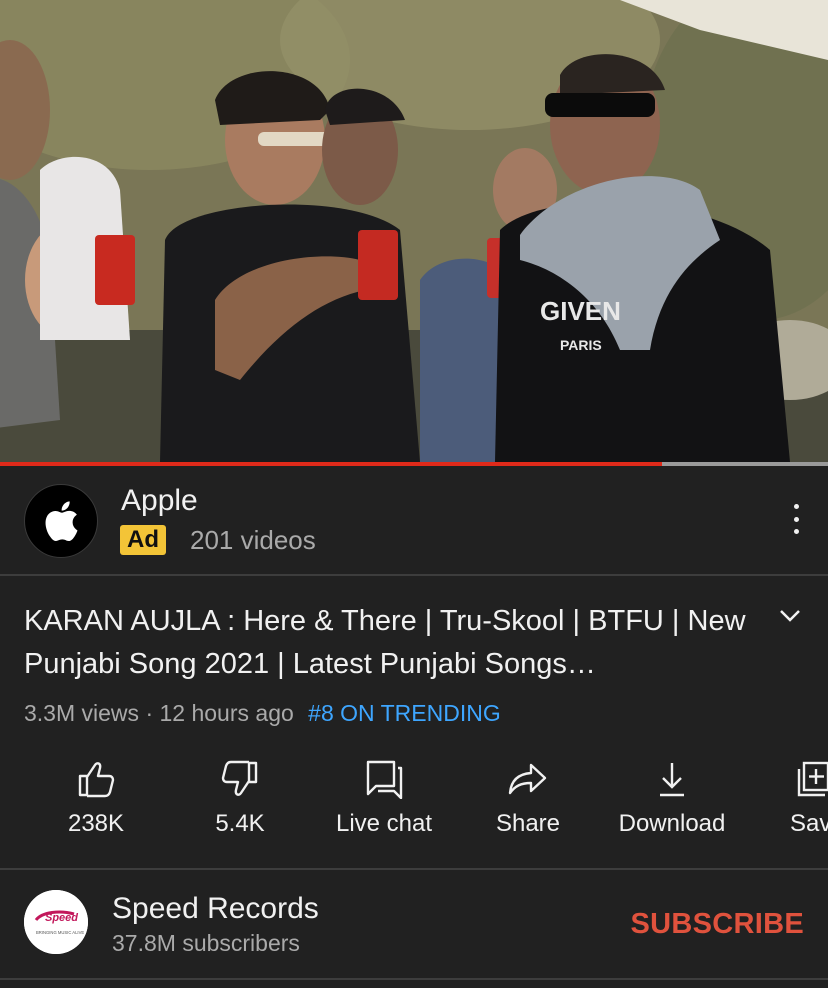 This screenshot has width=828, height=988. Describe the element at coordinates (796, 519) in the screenshot. I see `more-options-icon` at that location.